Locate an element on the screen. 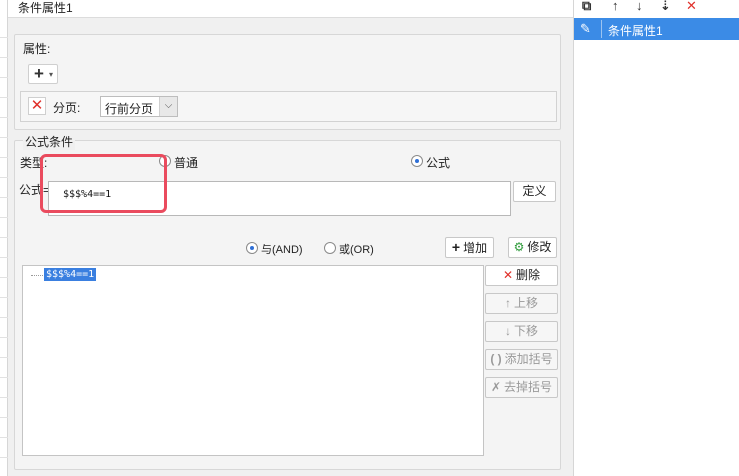  attributes-section-label: 属性: is located at coordinates (37, 49).